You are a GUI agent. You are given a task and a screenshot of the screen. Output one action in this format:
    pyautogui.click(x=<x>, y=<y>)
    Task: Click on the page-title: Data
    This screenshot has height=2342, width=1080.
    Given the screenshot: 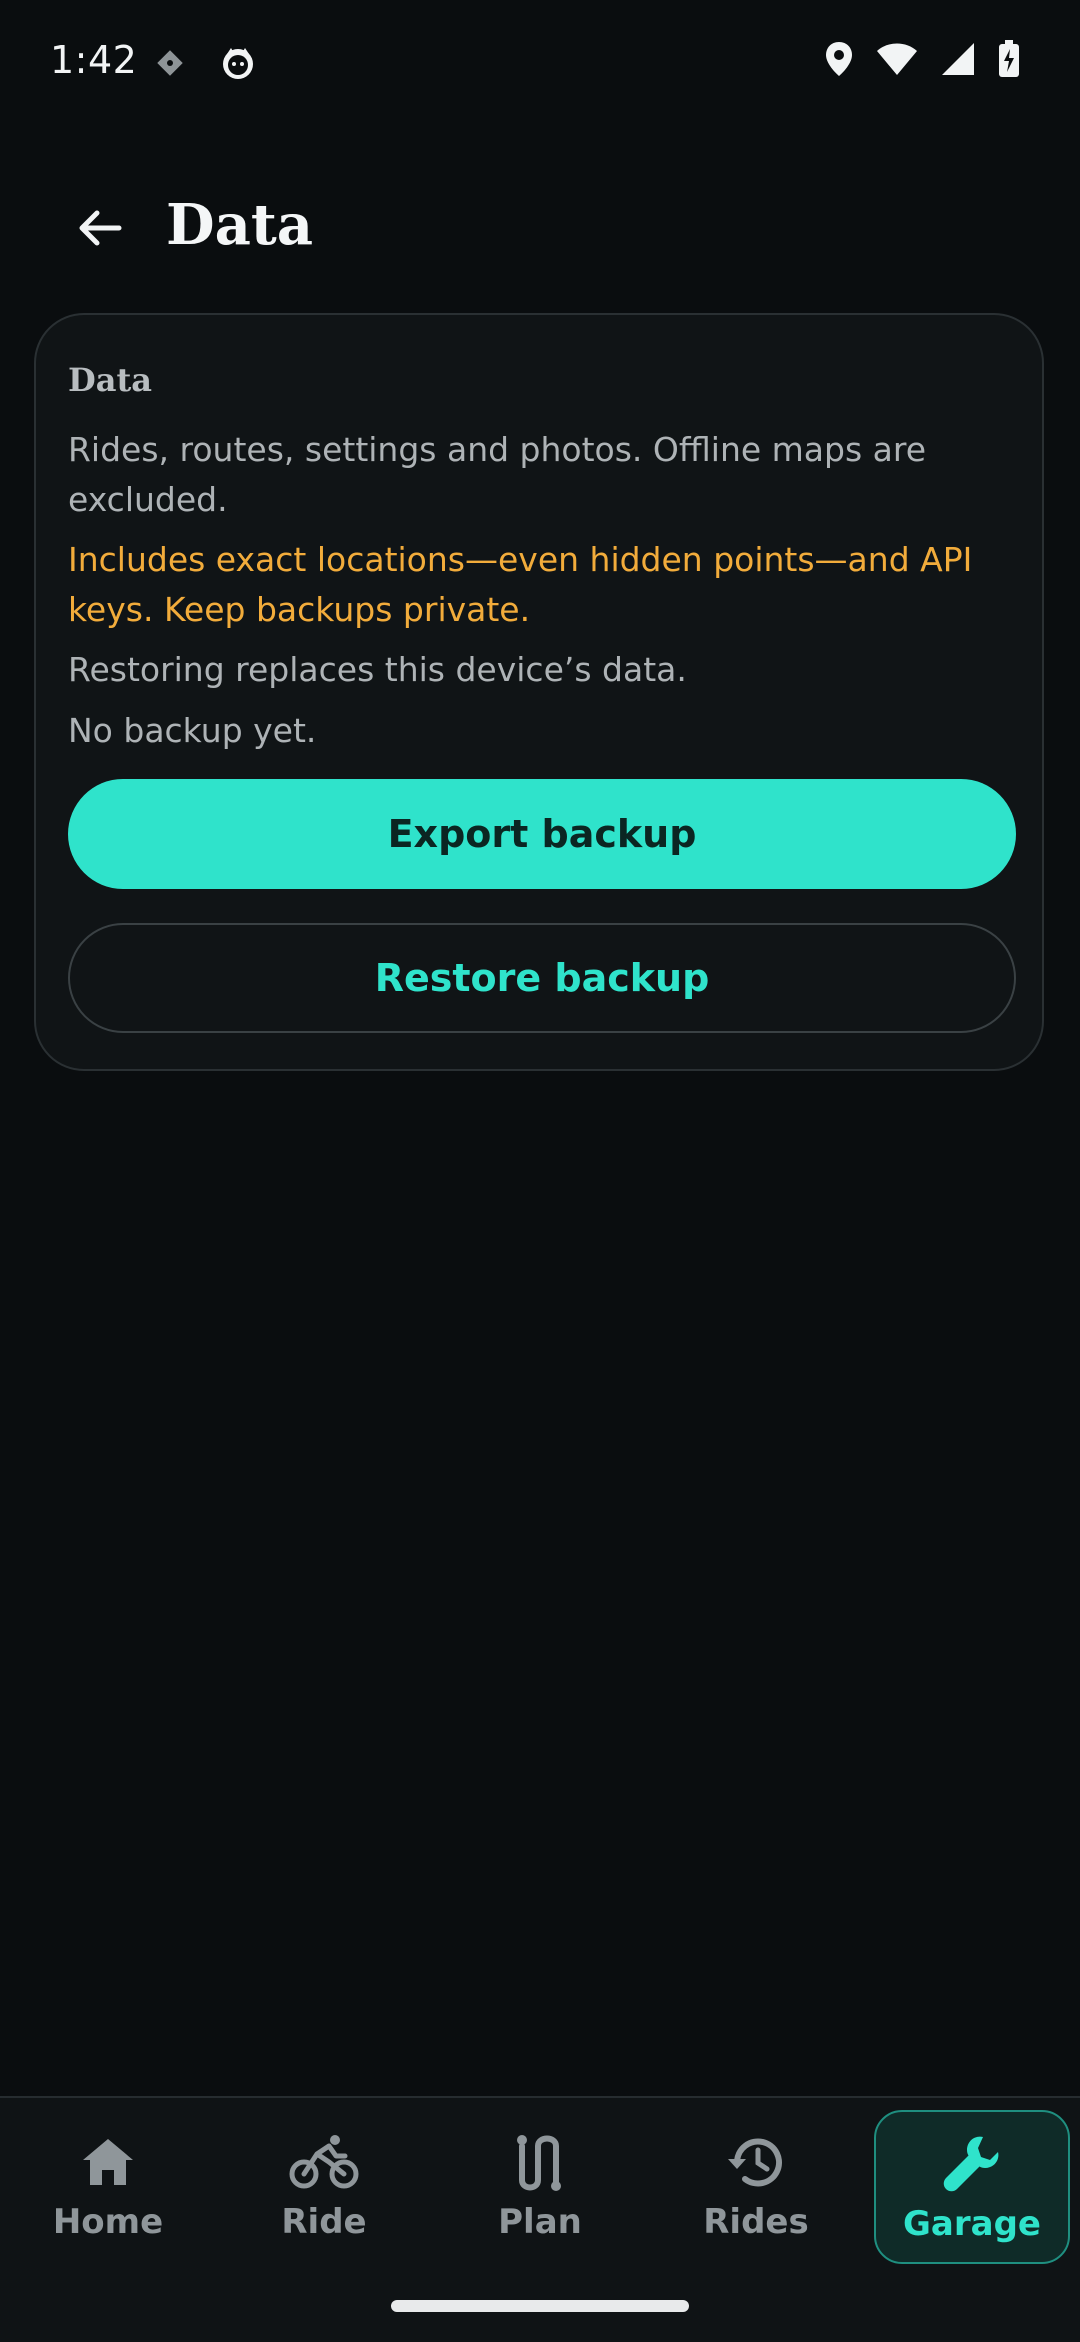 What is the action you would take?
    pyautogui.click(x=239, y=225)
    